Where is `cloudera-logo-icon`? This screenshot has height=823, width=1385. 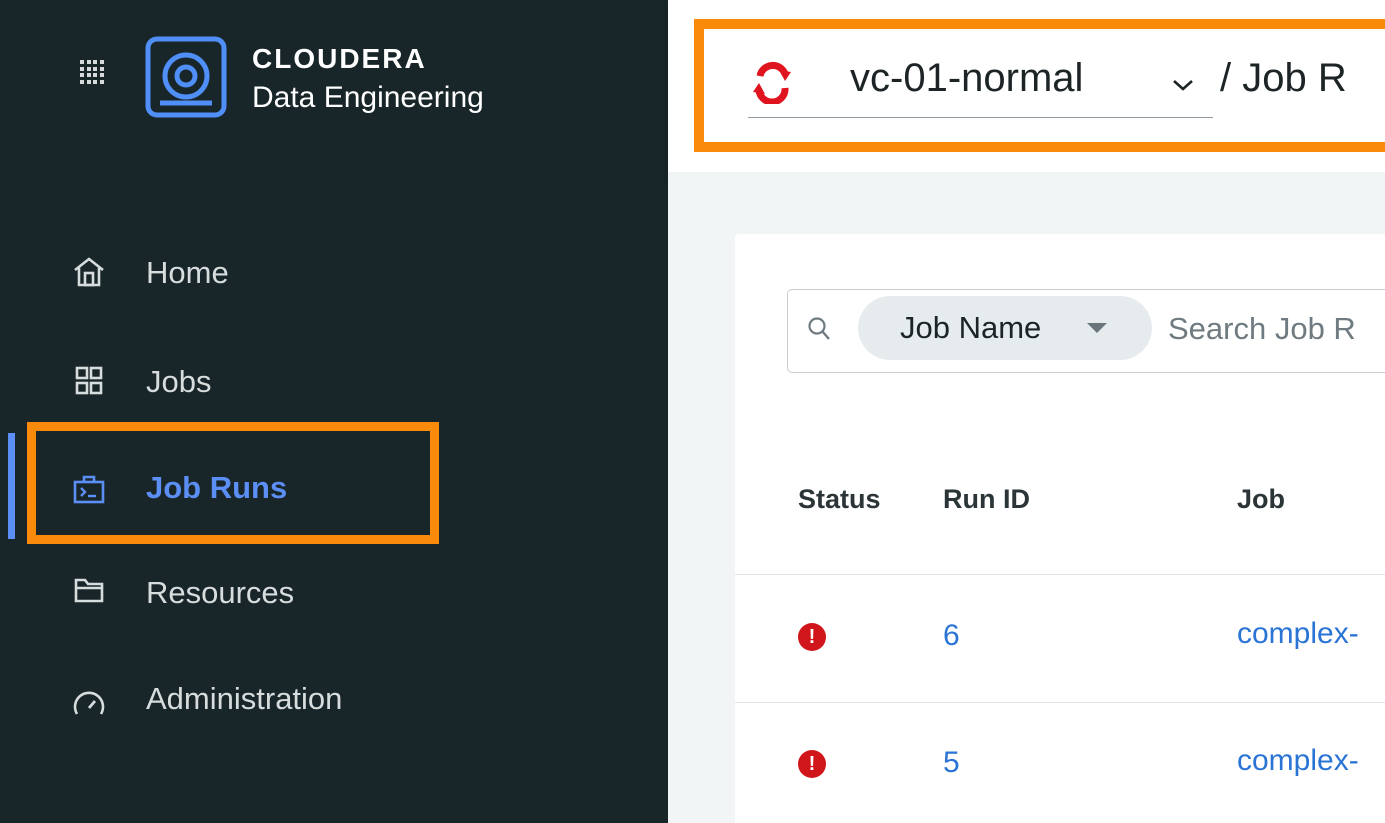
cloudera-logo-icon is located at coordinates (186, 77).